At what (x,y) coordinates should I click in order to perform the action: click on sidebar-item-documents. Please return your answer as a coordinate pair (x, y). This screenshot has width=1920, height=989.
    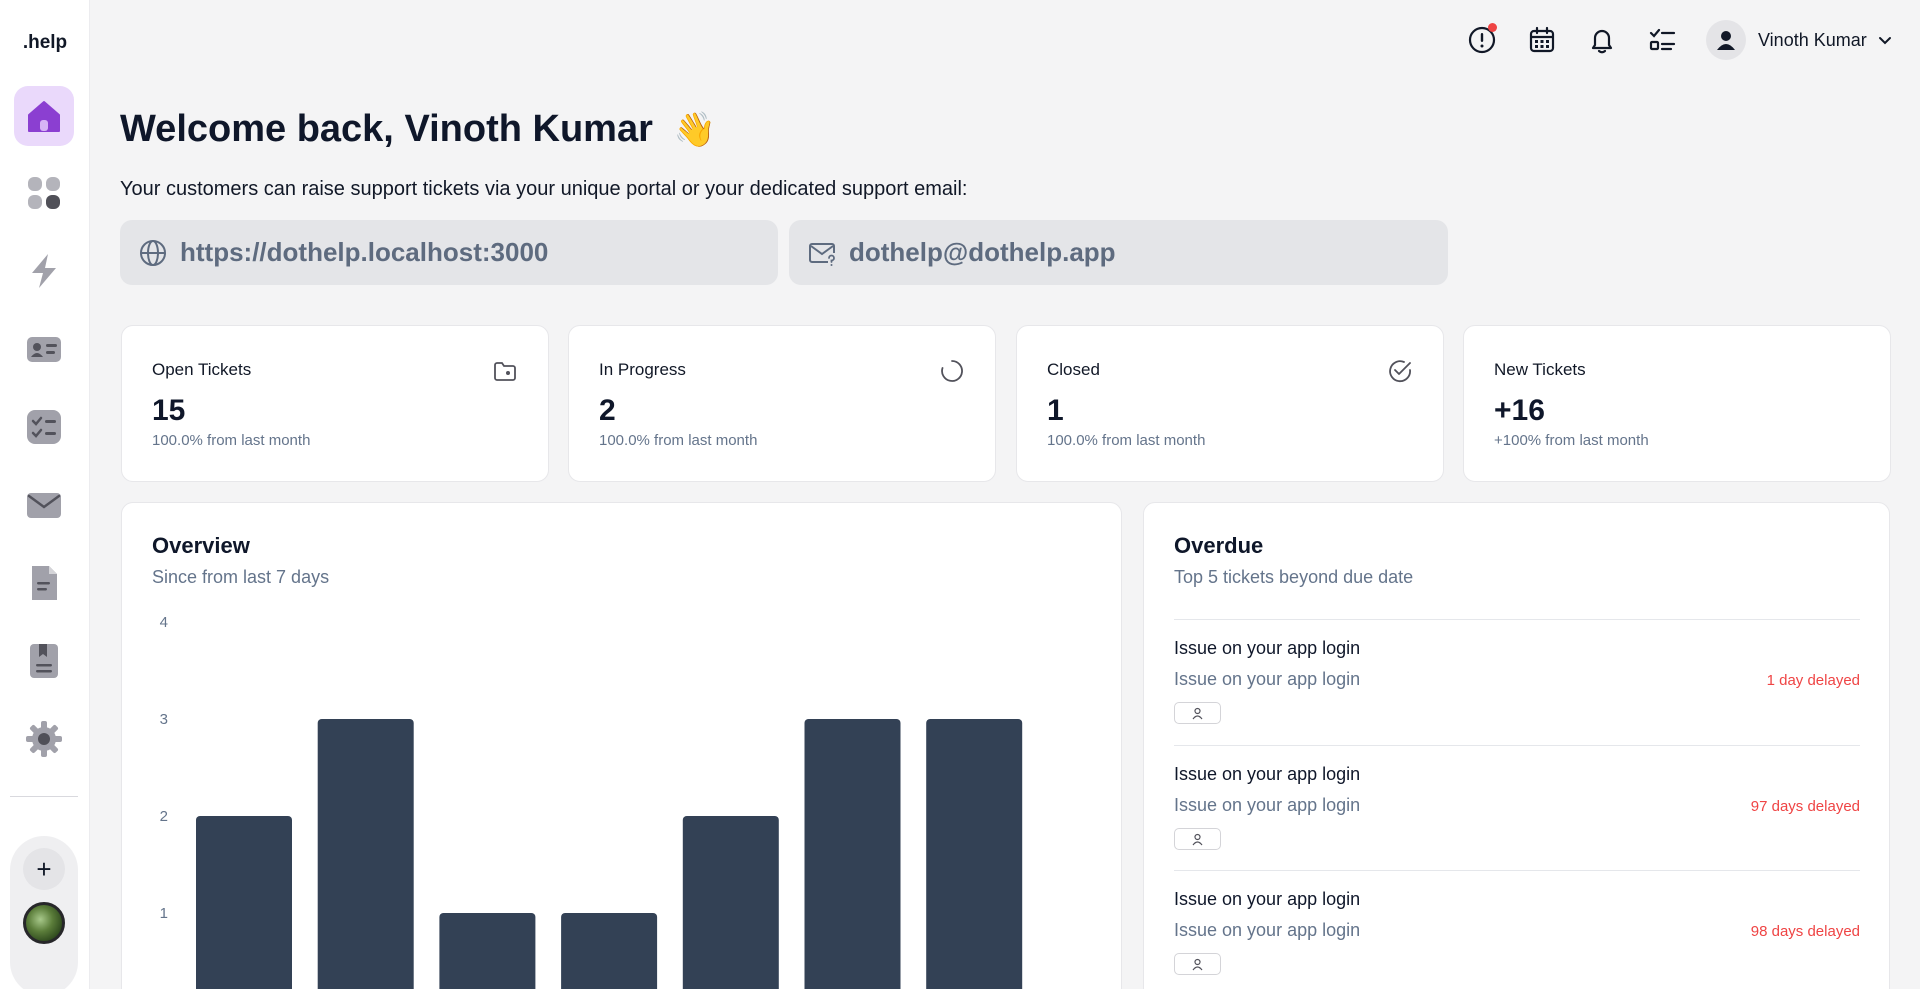
    Looking at the image, I should click on (44, 583).